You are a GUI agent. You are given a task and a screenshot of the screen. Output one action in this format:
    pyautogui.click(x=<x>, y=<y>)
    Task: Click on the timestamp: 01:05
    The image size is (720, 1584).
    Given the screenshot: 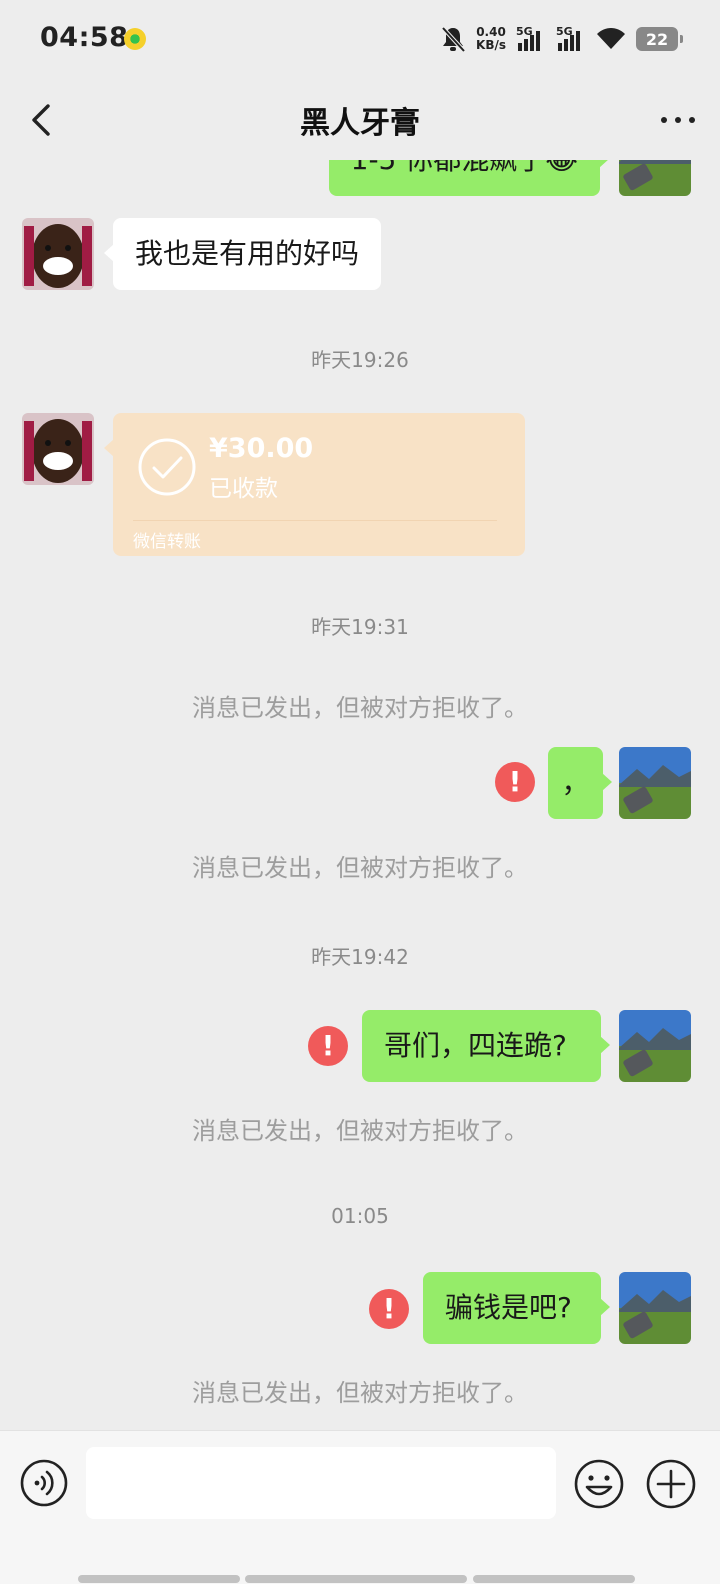 What is the action you would take?
    pyautogui.click(x=360, y=1216)
    